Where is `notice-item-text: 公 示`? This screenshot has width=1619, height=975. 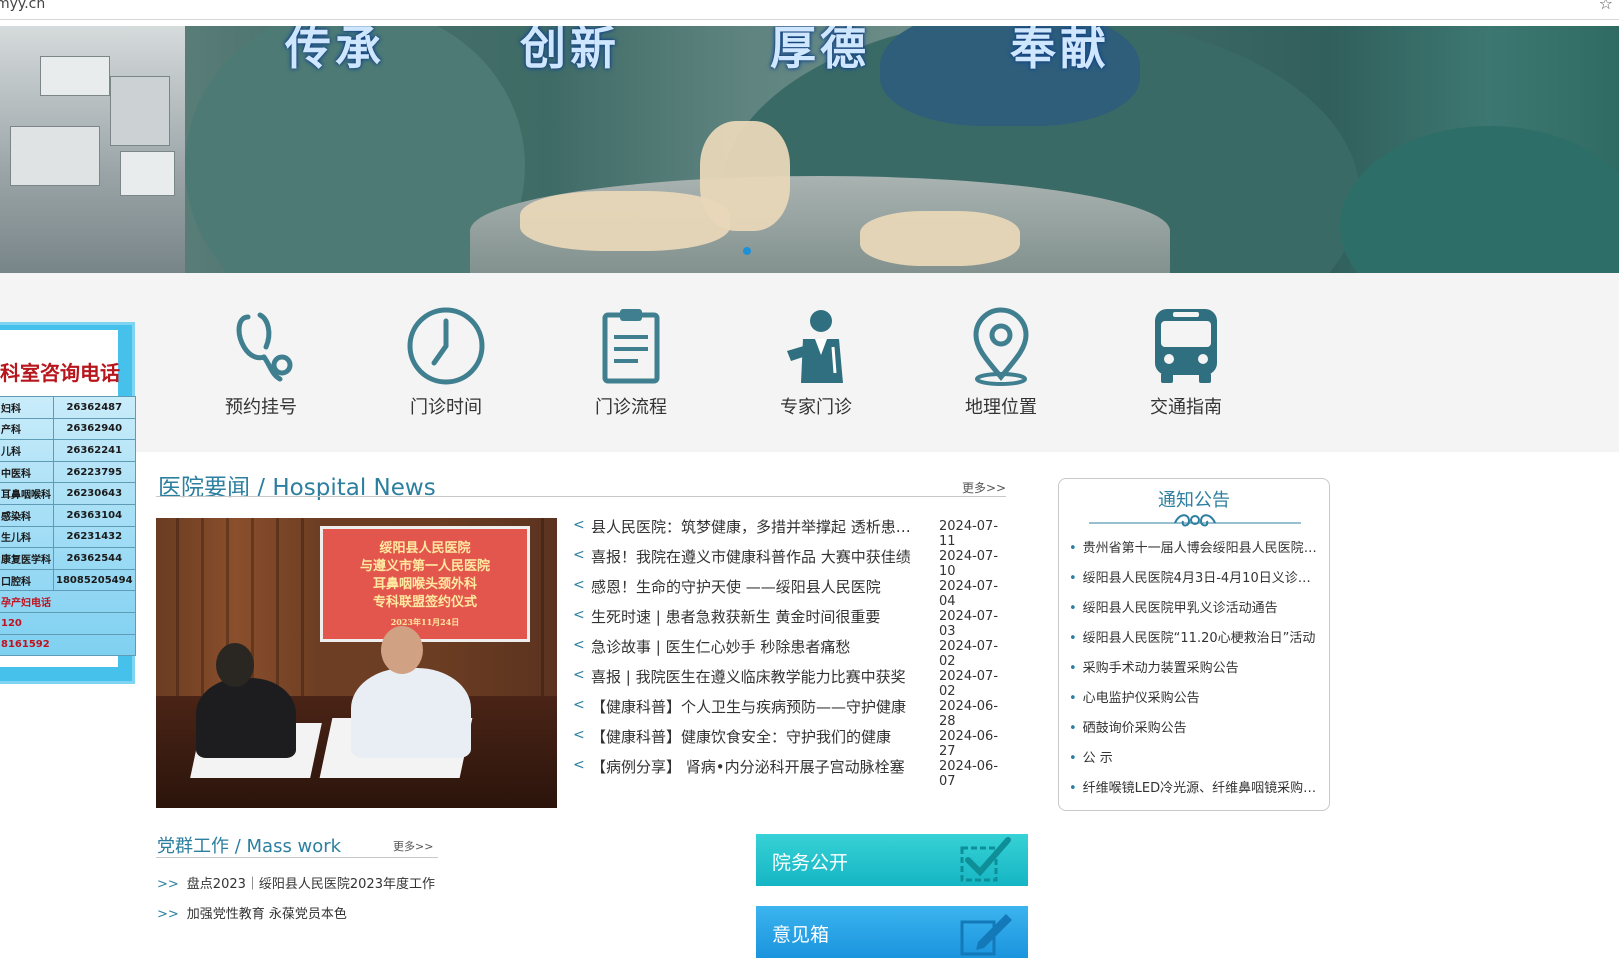
notice-item-text: 公 示 is located at coordinates (1098, 758).